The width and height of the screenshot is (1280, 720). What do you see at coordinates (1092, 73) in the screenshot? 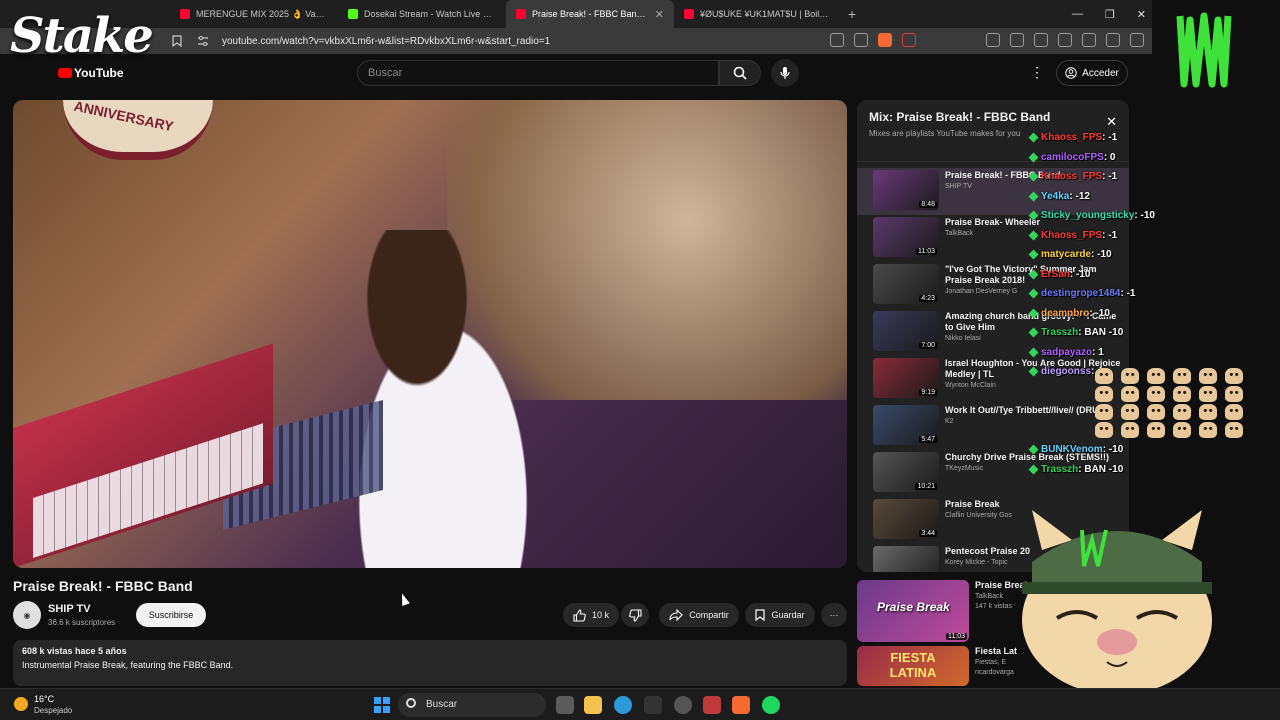
I see `sign-in-button: Acceder` at bounding box center [1092, 73].